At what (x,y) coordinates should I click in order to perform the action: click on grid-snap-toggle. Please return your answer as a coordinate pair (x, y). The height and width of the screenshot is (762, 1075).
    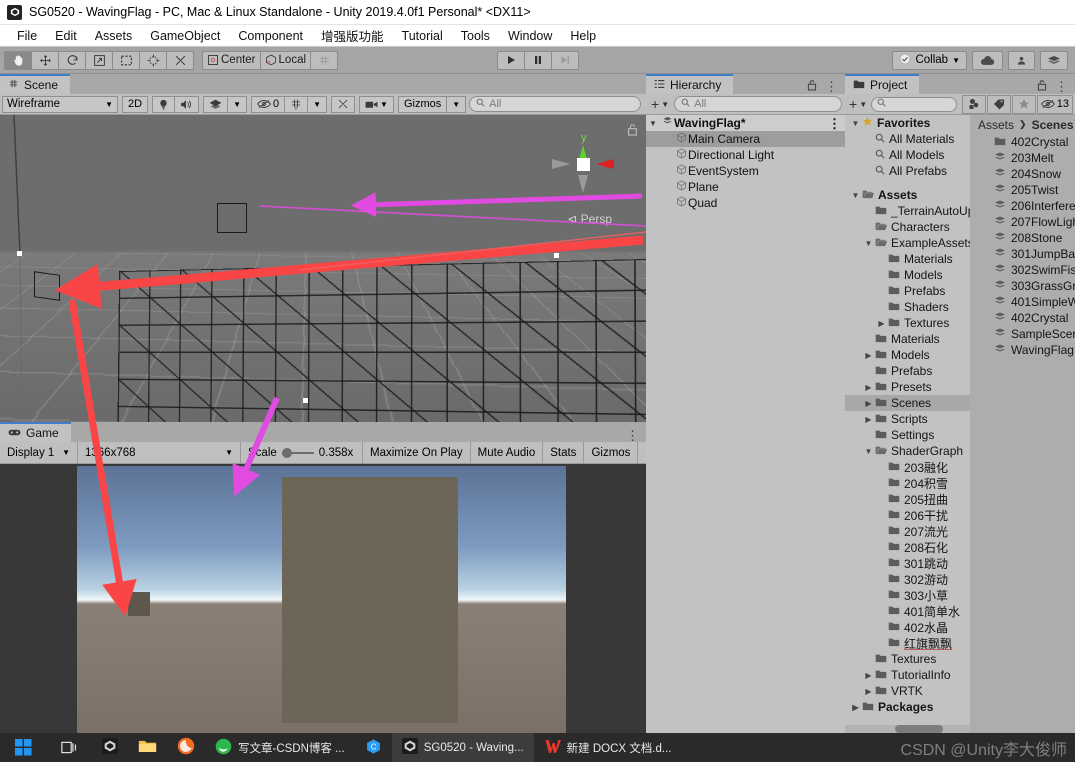
    Looking at the image, I should click on (324, 60).